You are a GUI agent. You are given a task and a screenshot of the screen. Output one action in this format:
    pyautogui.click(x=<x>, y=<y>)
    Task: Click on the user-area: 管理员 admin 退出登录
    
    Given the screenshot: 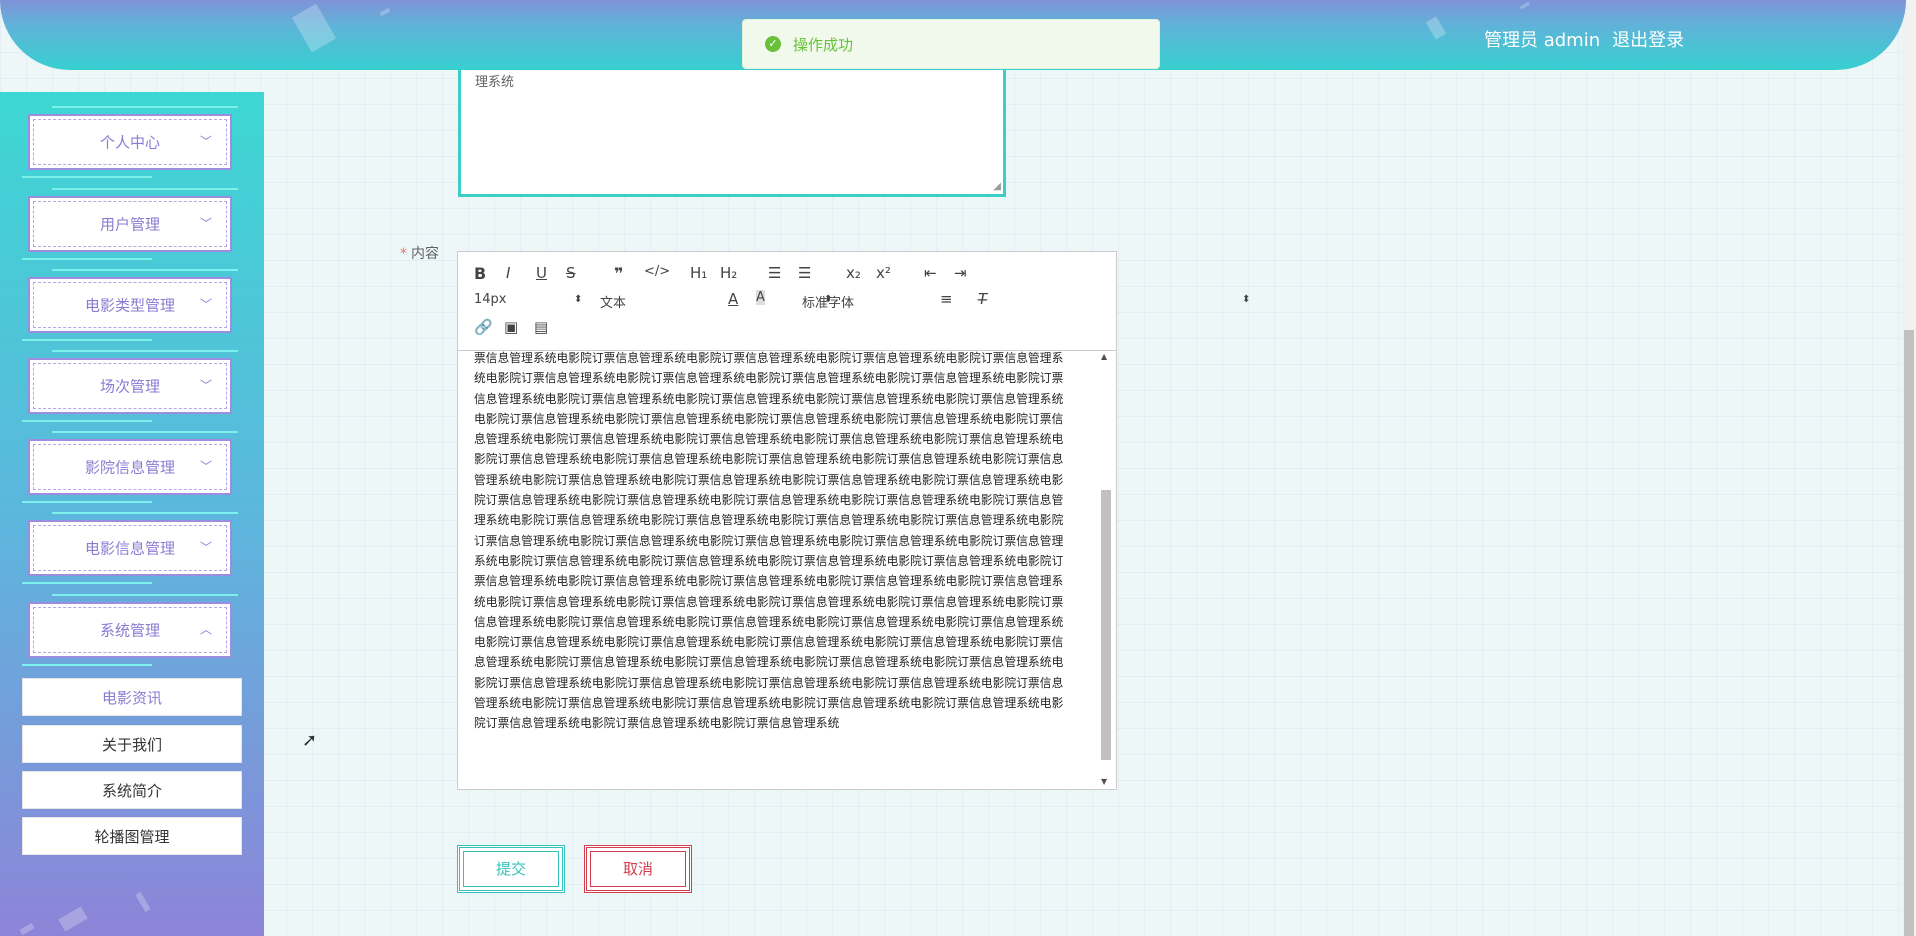 What is the action you would take?
    pyautogui.click(x=1584, y=39)
    